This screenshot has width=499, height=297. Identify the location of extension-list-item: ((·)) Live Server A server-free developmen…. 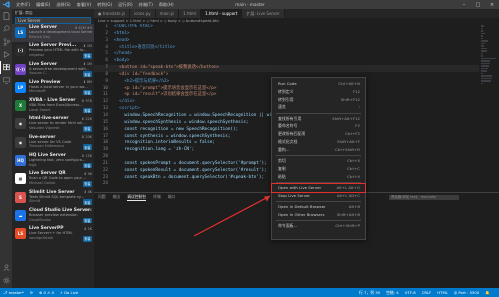
(53, 70).